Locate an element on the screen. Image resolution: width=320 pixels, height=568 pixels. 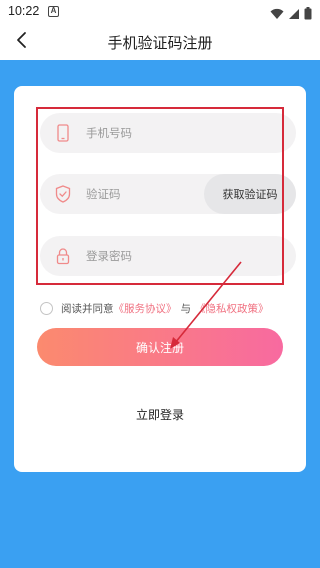
agreement-checkbox is located at coordinates (46, 308).